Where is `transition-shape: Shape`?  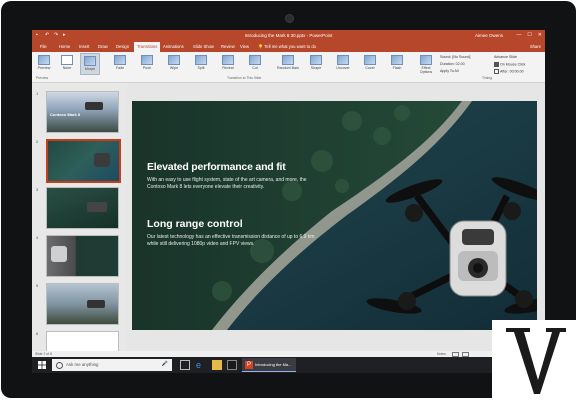 transition-shape: Shape is located at coordinates (316, 64).